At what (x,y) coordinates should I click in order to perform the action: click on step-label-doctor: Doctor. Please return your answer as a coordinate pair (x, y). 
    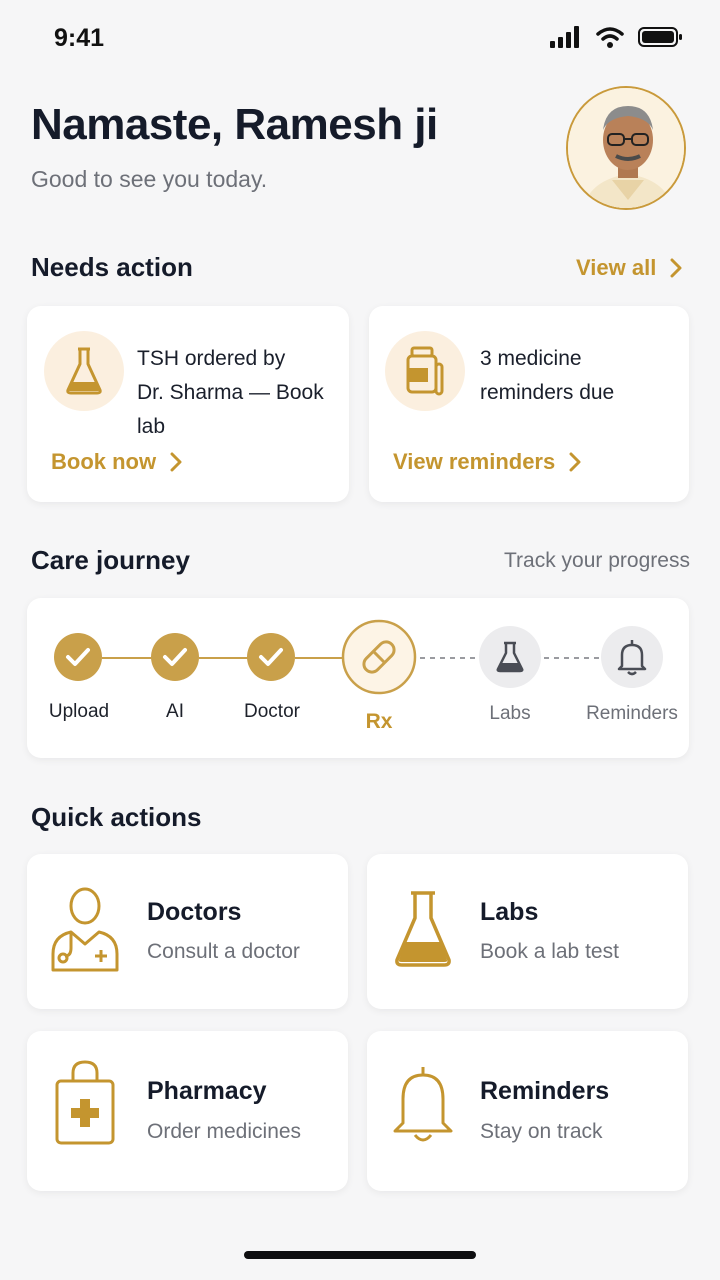
    Looking at the image, I should click on (272, 711).